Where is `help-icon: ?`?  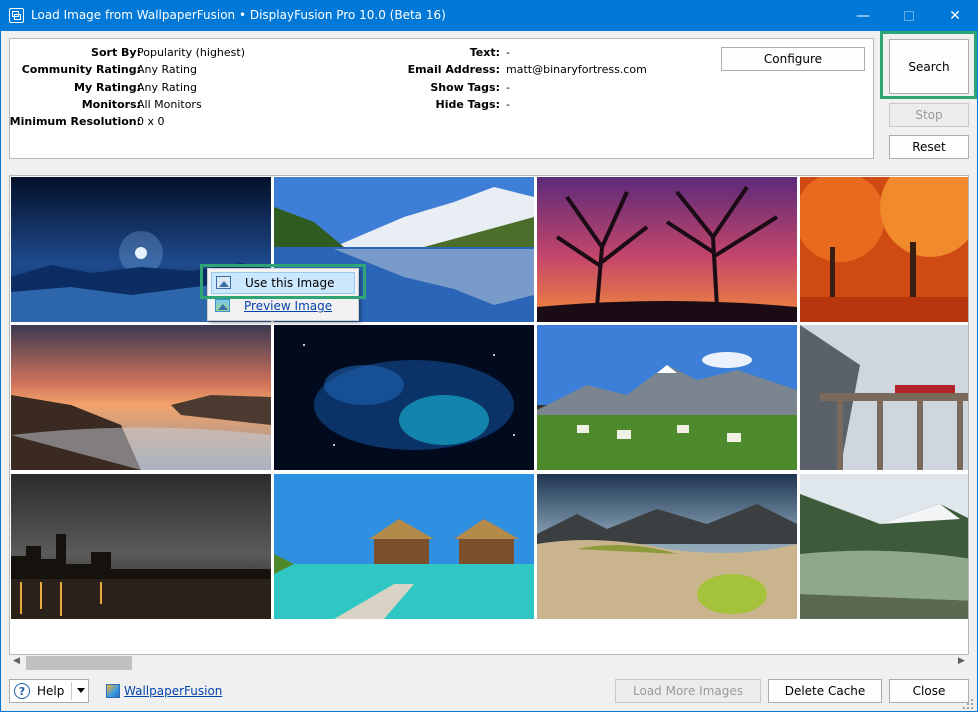
help-icon: ? is located at coordinates (22, 691).